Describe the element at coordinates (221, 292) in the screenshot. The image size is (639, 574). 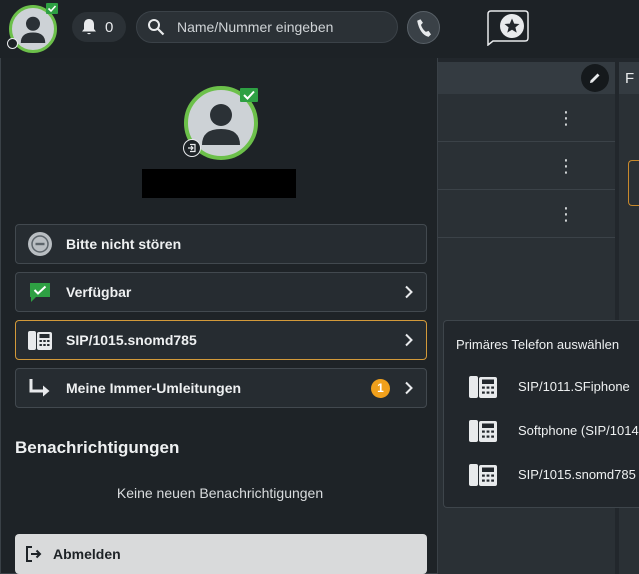
I see `status-available-button: Verfügbar` at that location.